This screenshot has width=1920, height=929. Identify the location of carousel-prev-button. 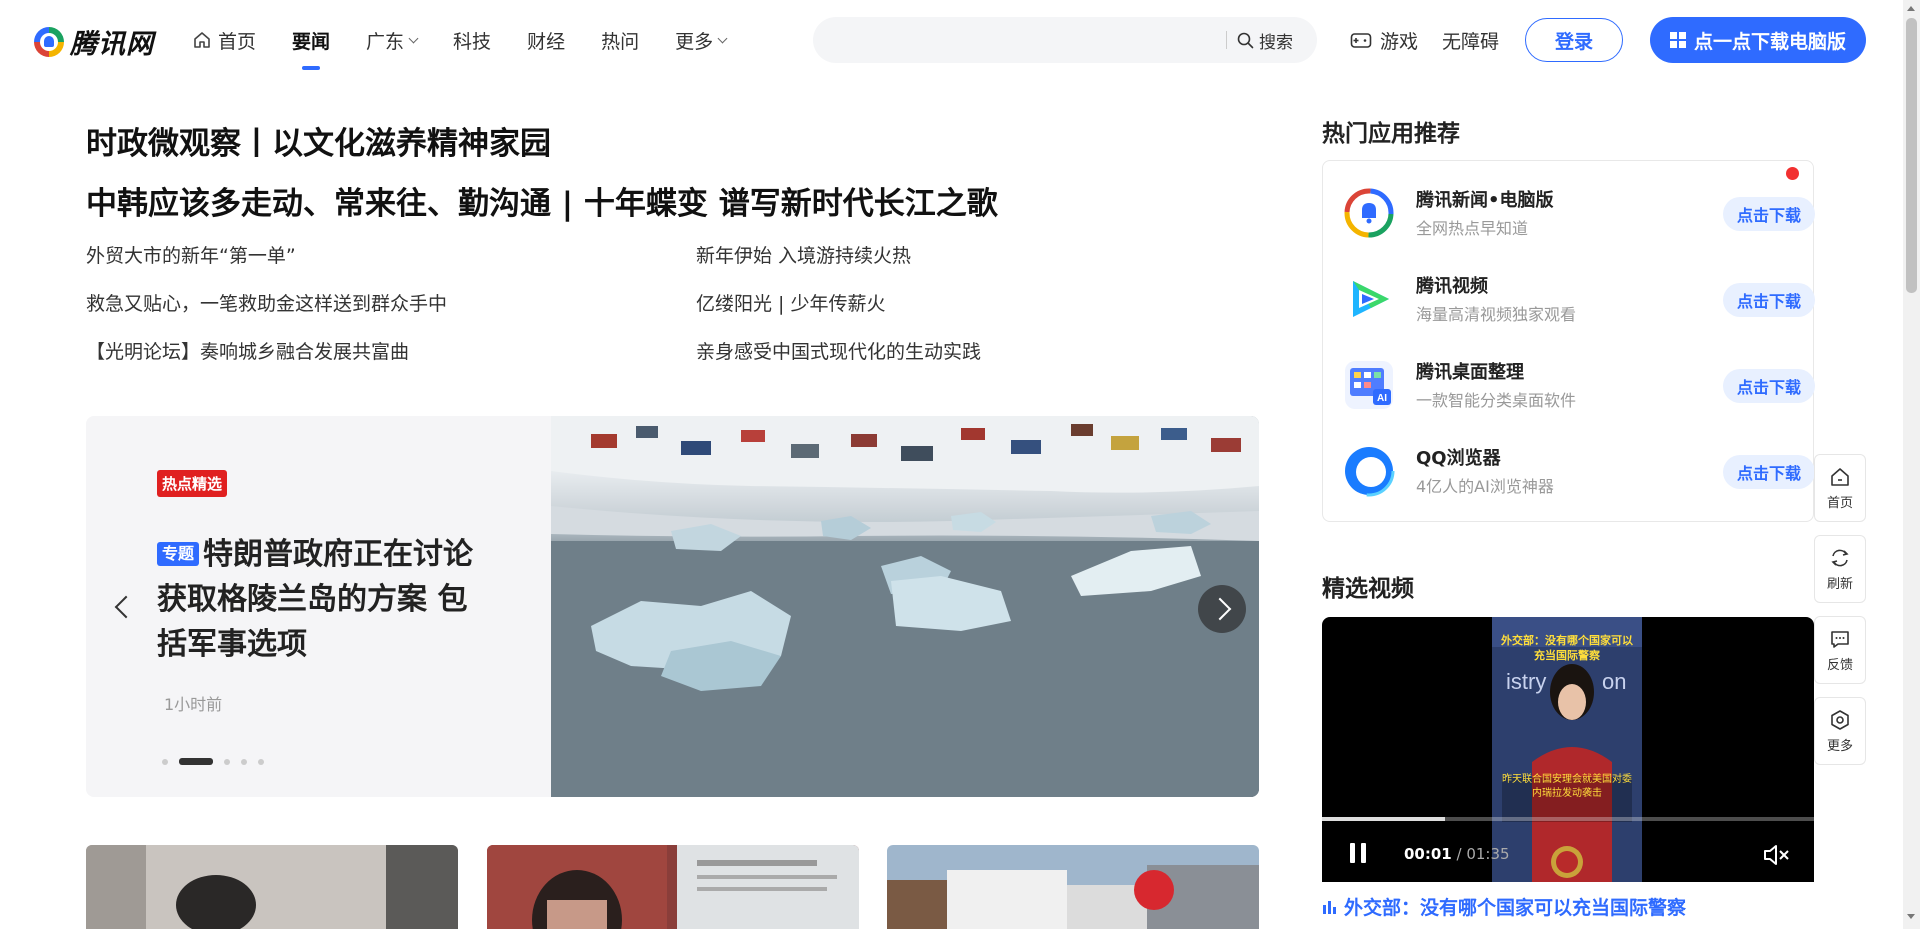
(123, 607).